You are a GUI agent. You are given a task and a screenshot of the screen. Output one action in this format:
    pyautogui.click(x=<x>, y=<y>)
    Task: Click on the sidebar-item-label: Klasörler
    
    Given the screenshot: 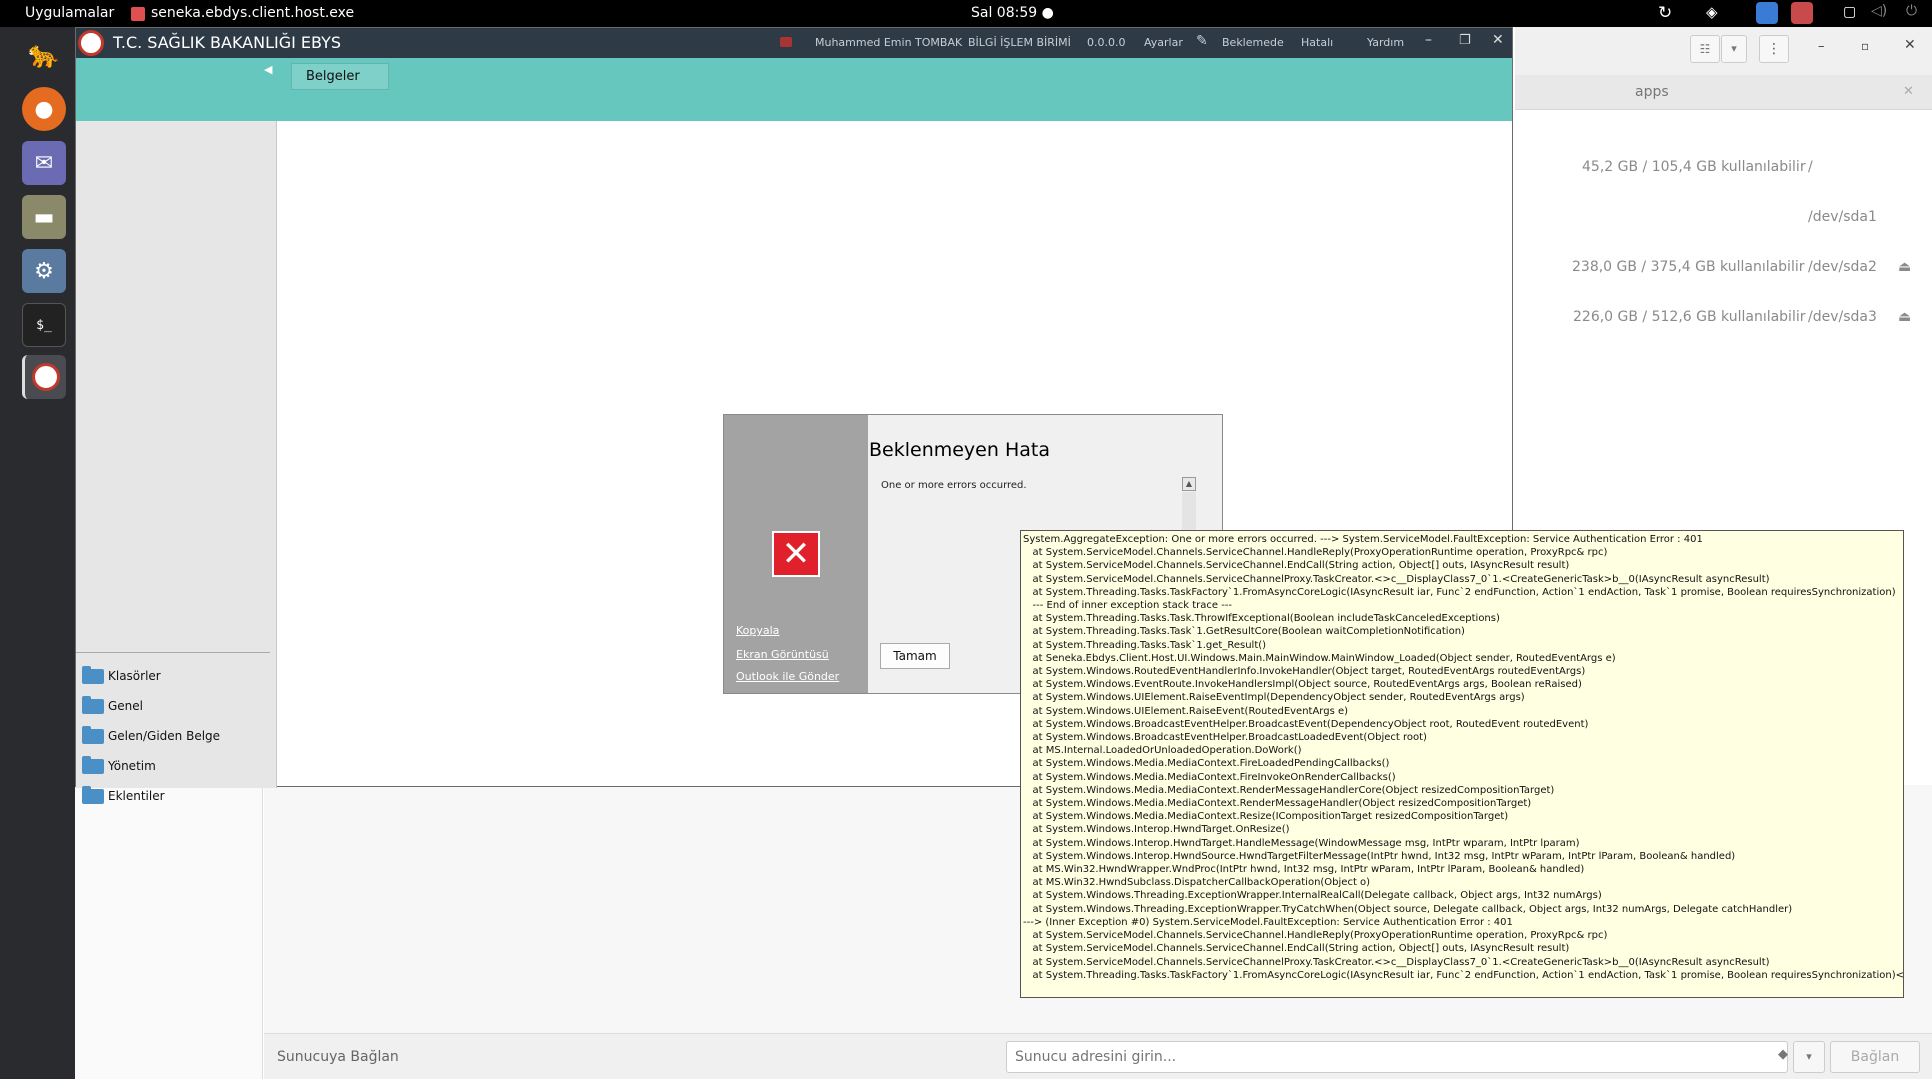 What is the action you would take?
    pyautogui.click(x=134, y=676)
    